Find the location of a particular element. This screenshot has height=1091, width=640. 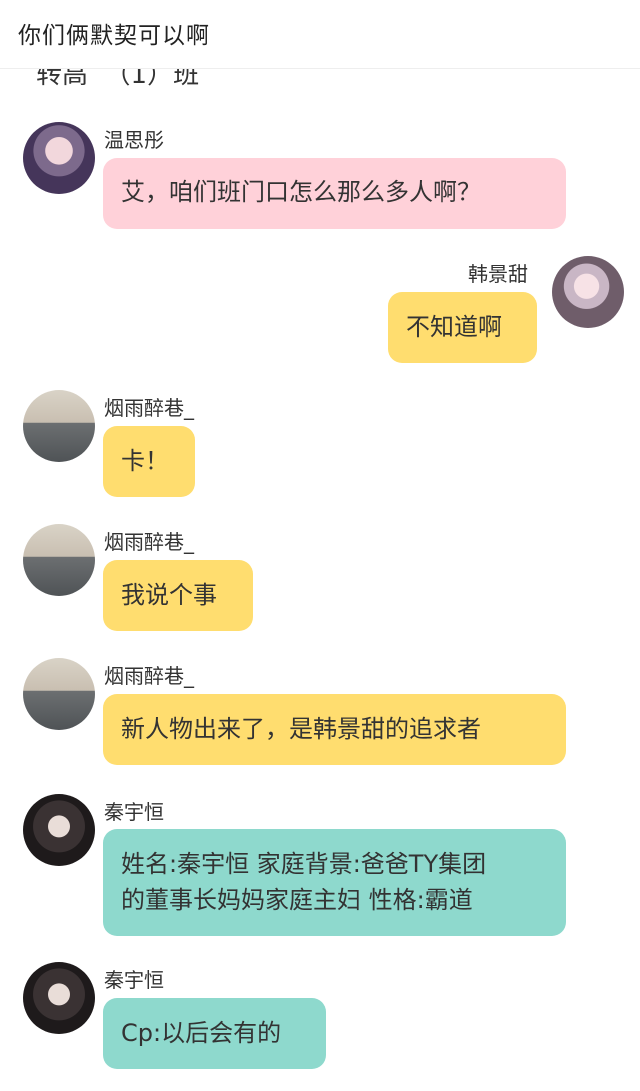

message-item: 秦宇恒 Cp:以后会有的 is located at coordinates (320, 1022).